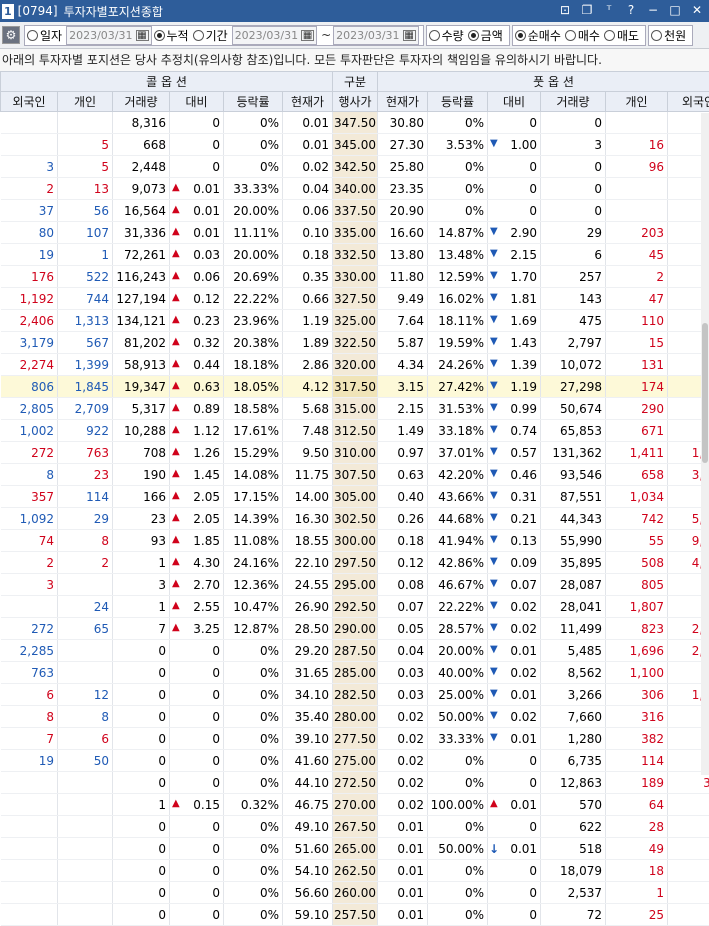 The height and width of the screenshot is (926, 709). I want to click on table-row: 566800%0.01345.0027.303.53%▼1.00316, so click(355, 145).